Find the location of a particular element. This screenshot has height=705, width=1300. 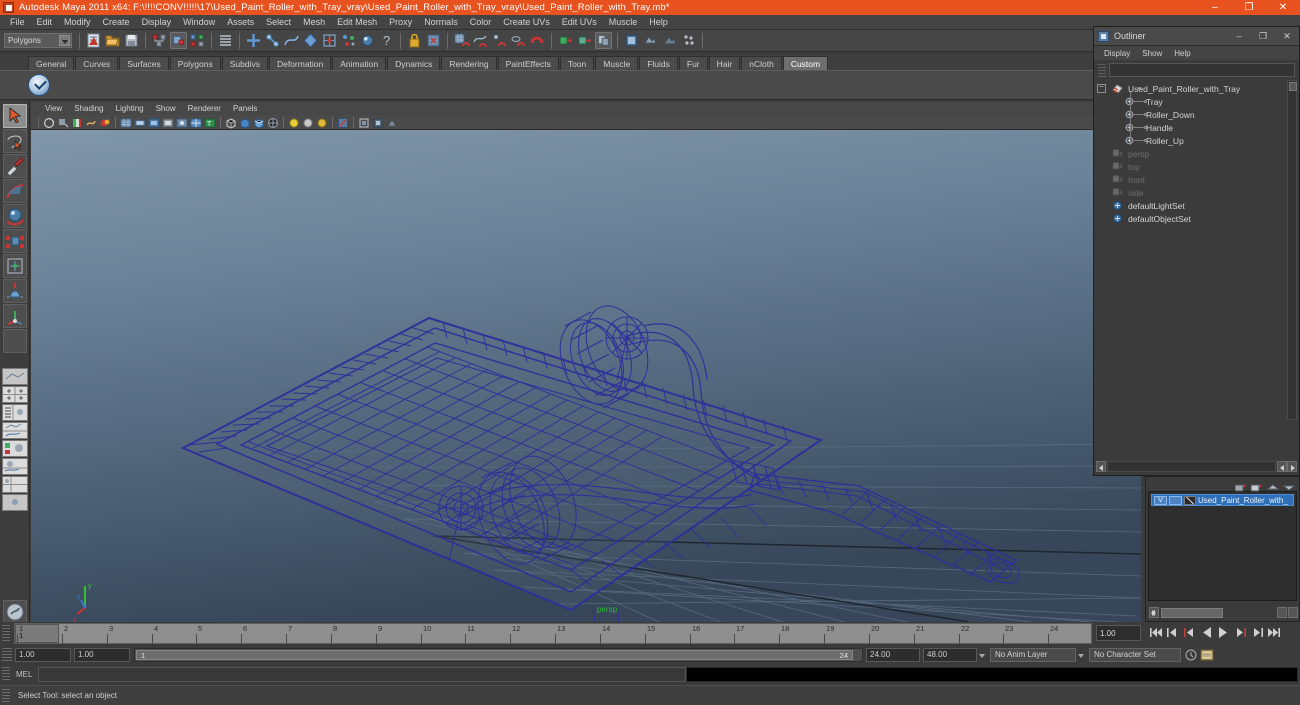

outliner-menu-display: Display is located at coordinates (1117, 53).